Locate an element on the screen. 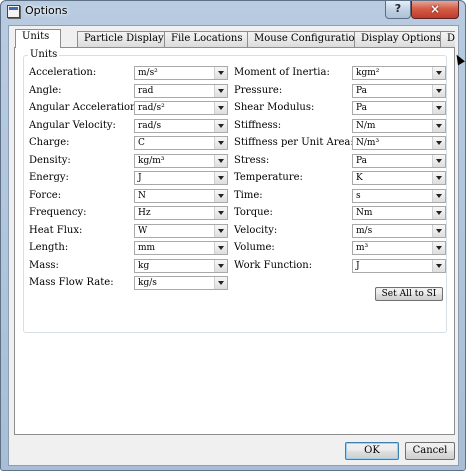 The image size is (466, 471). unit-dropdown-value: kg/s is located at coordinates (147, 283).